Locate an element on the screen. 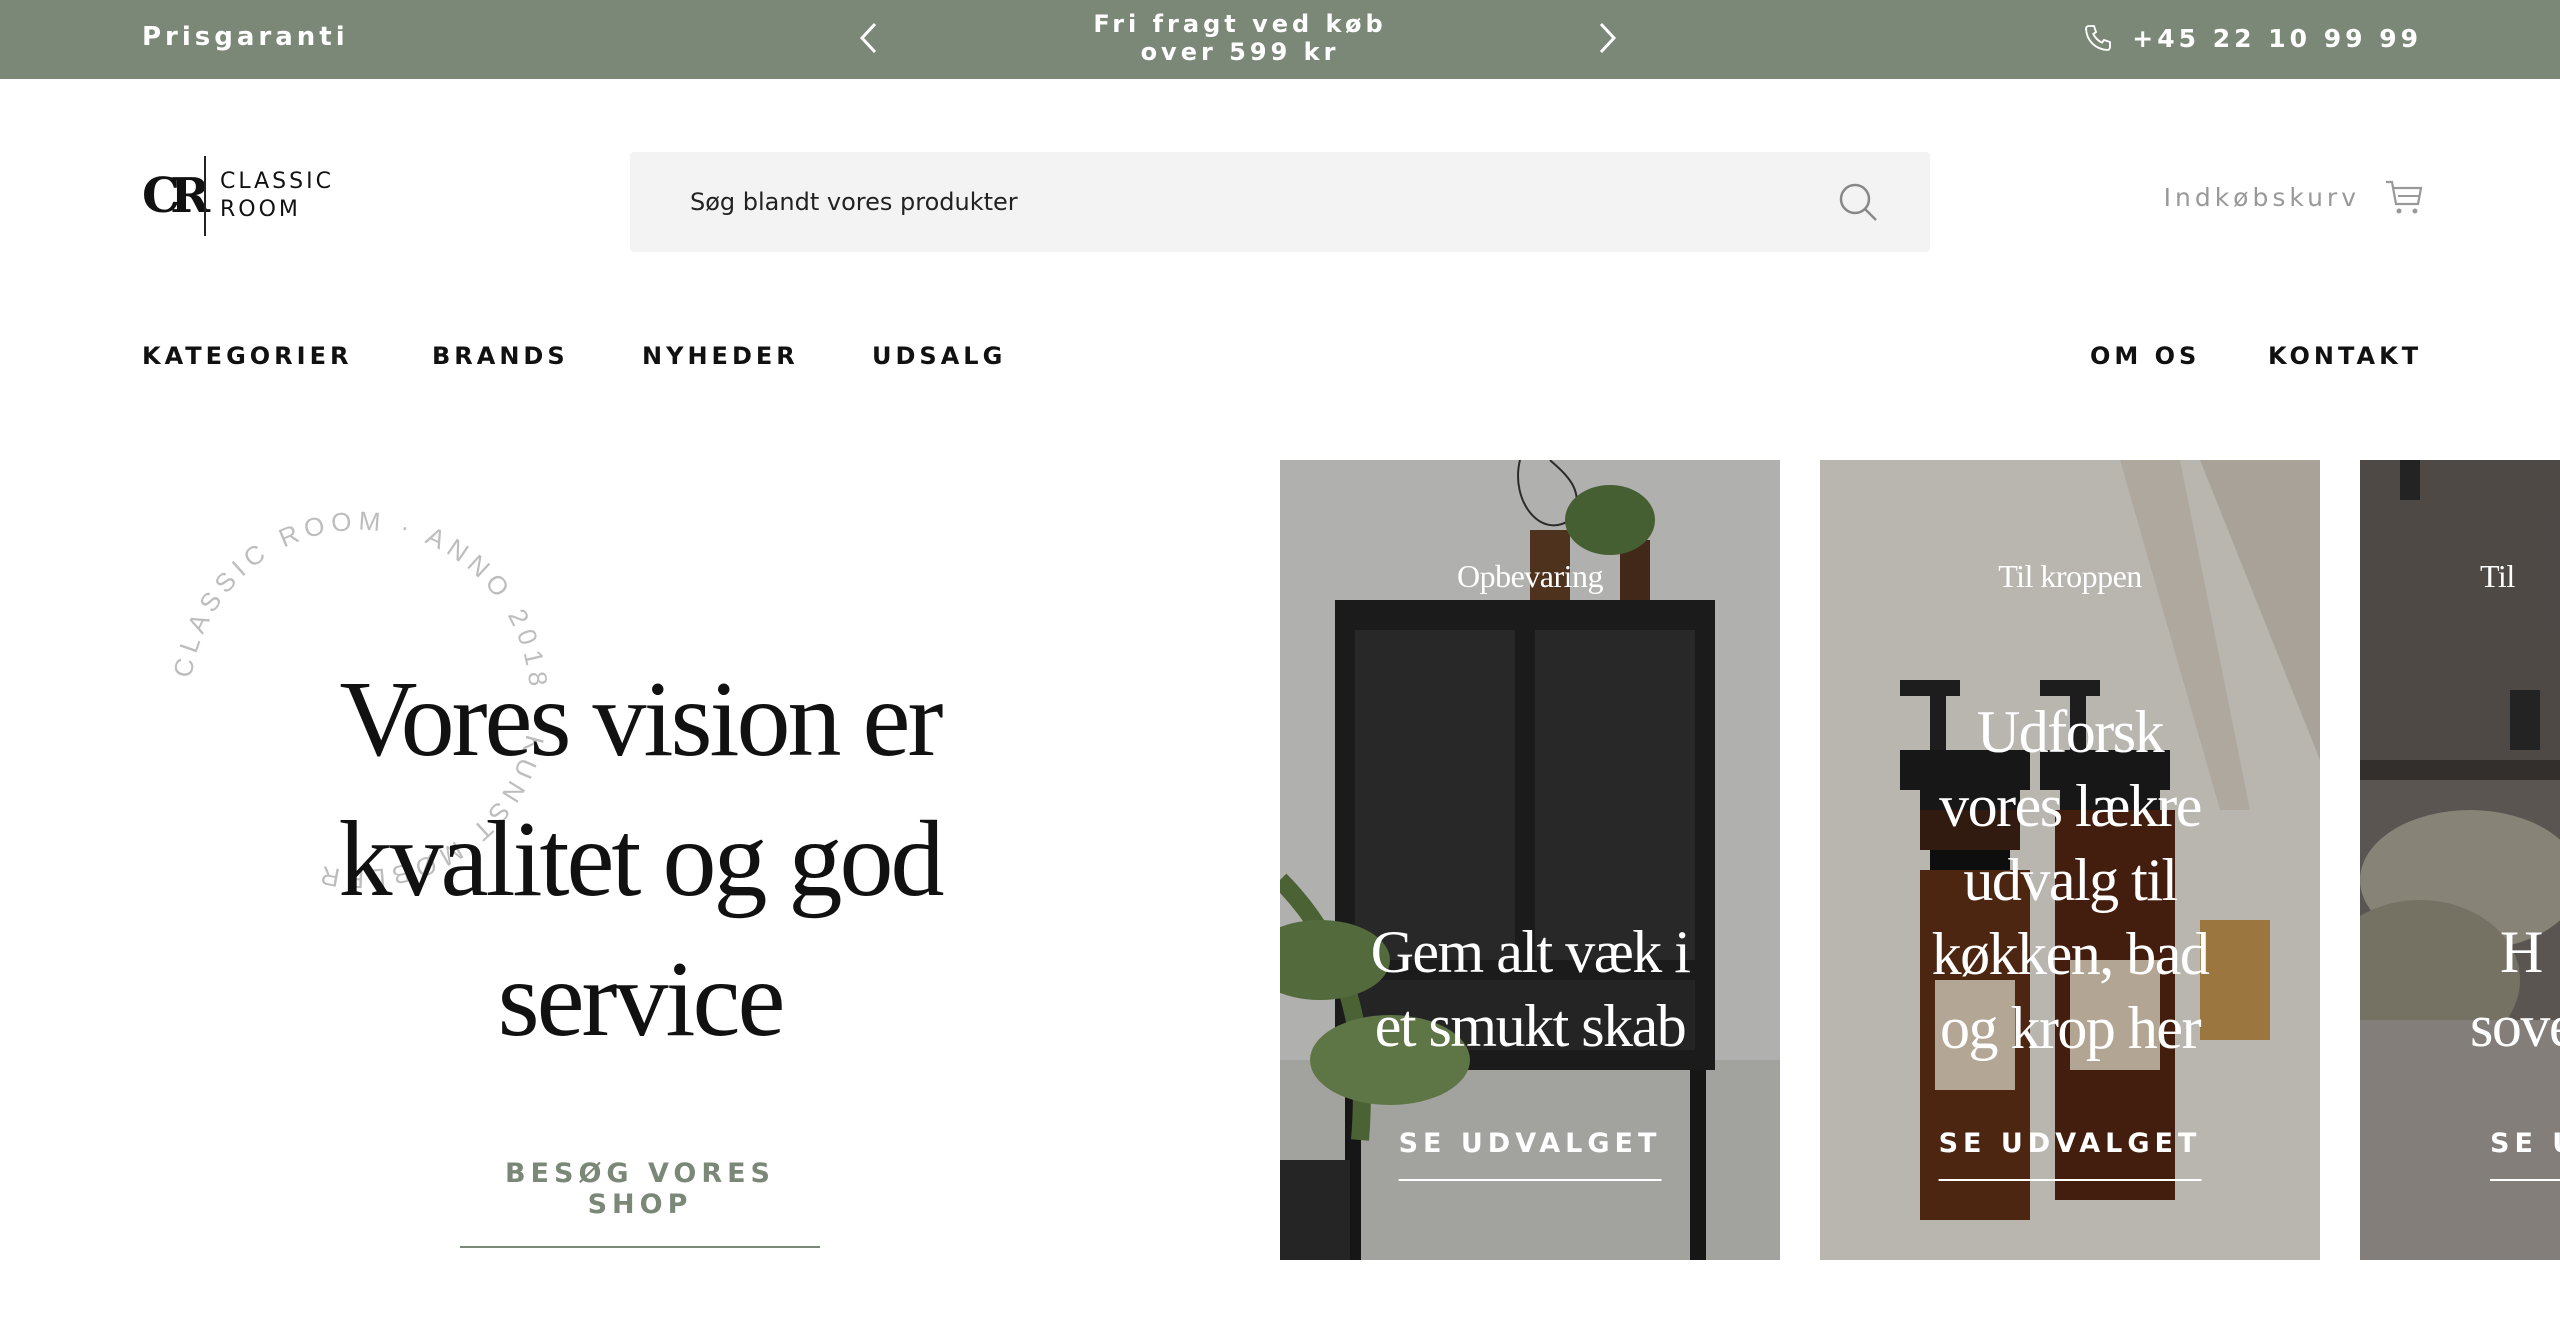  card-category-label: Til is located at coordinates (2497, 576).